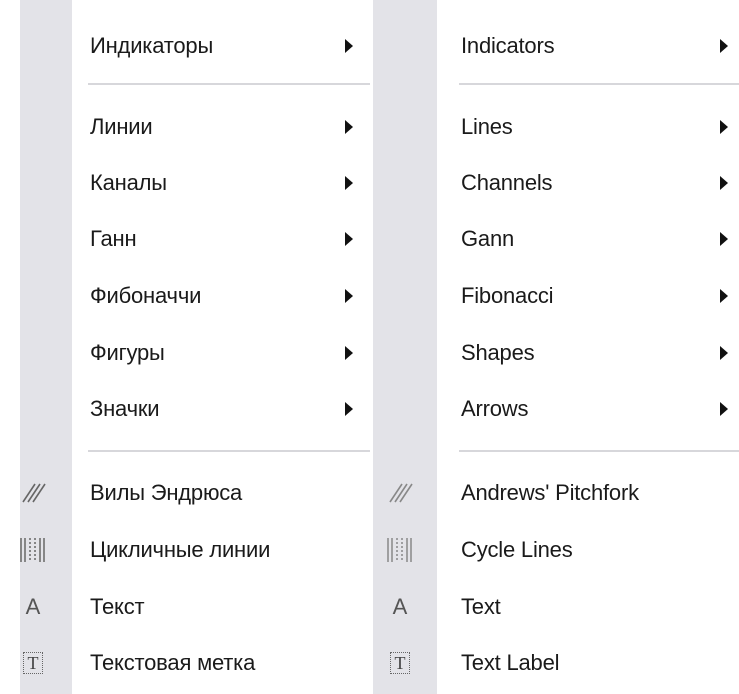 The width and height of the screenshot is (739, 694). What do you see at coordinates (195, 409) in the screenshot?
I see `menu-item-arrows: Значки` at bounding box center [195, 409].